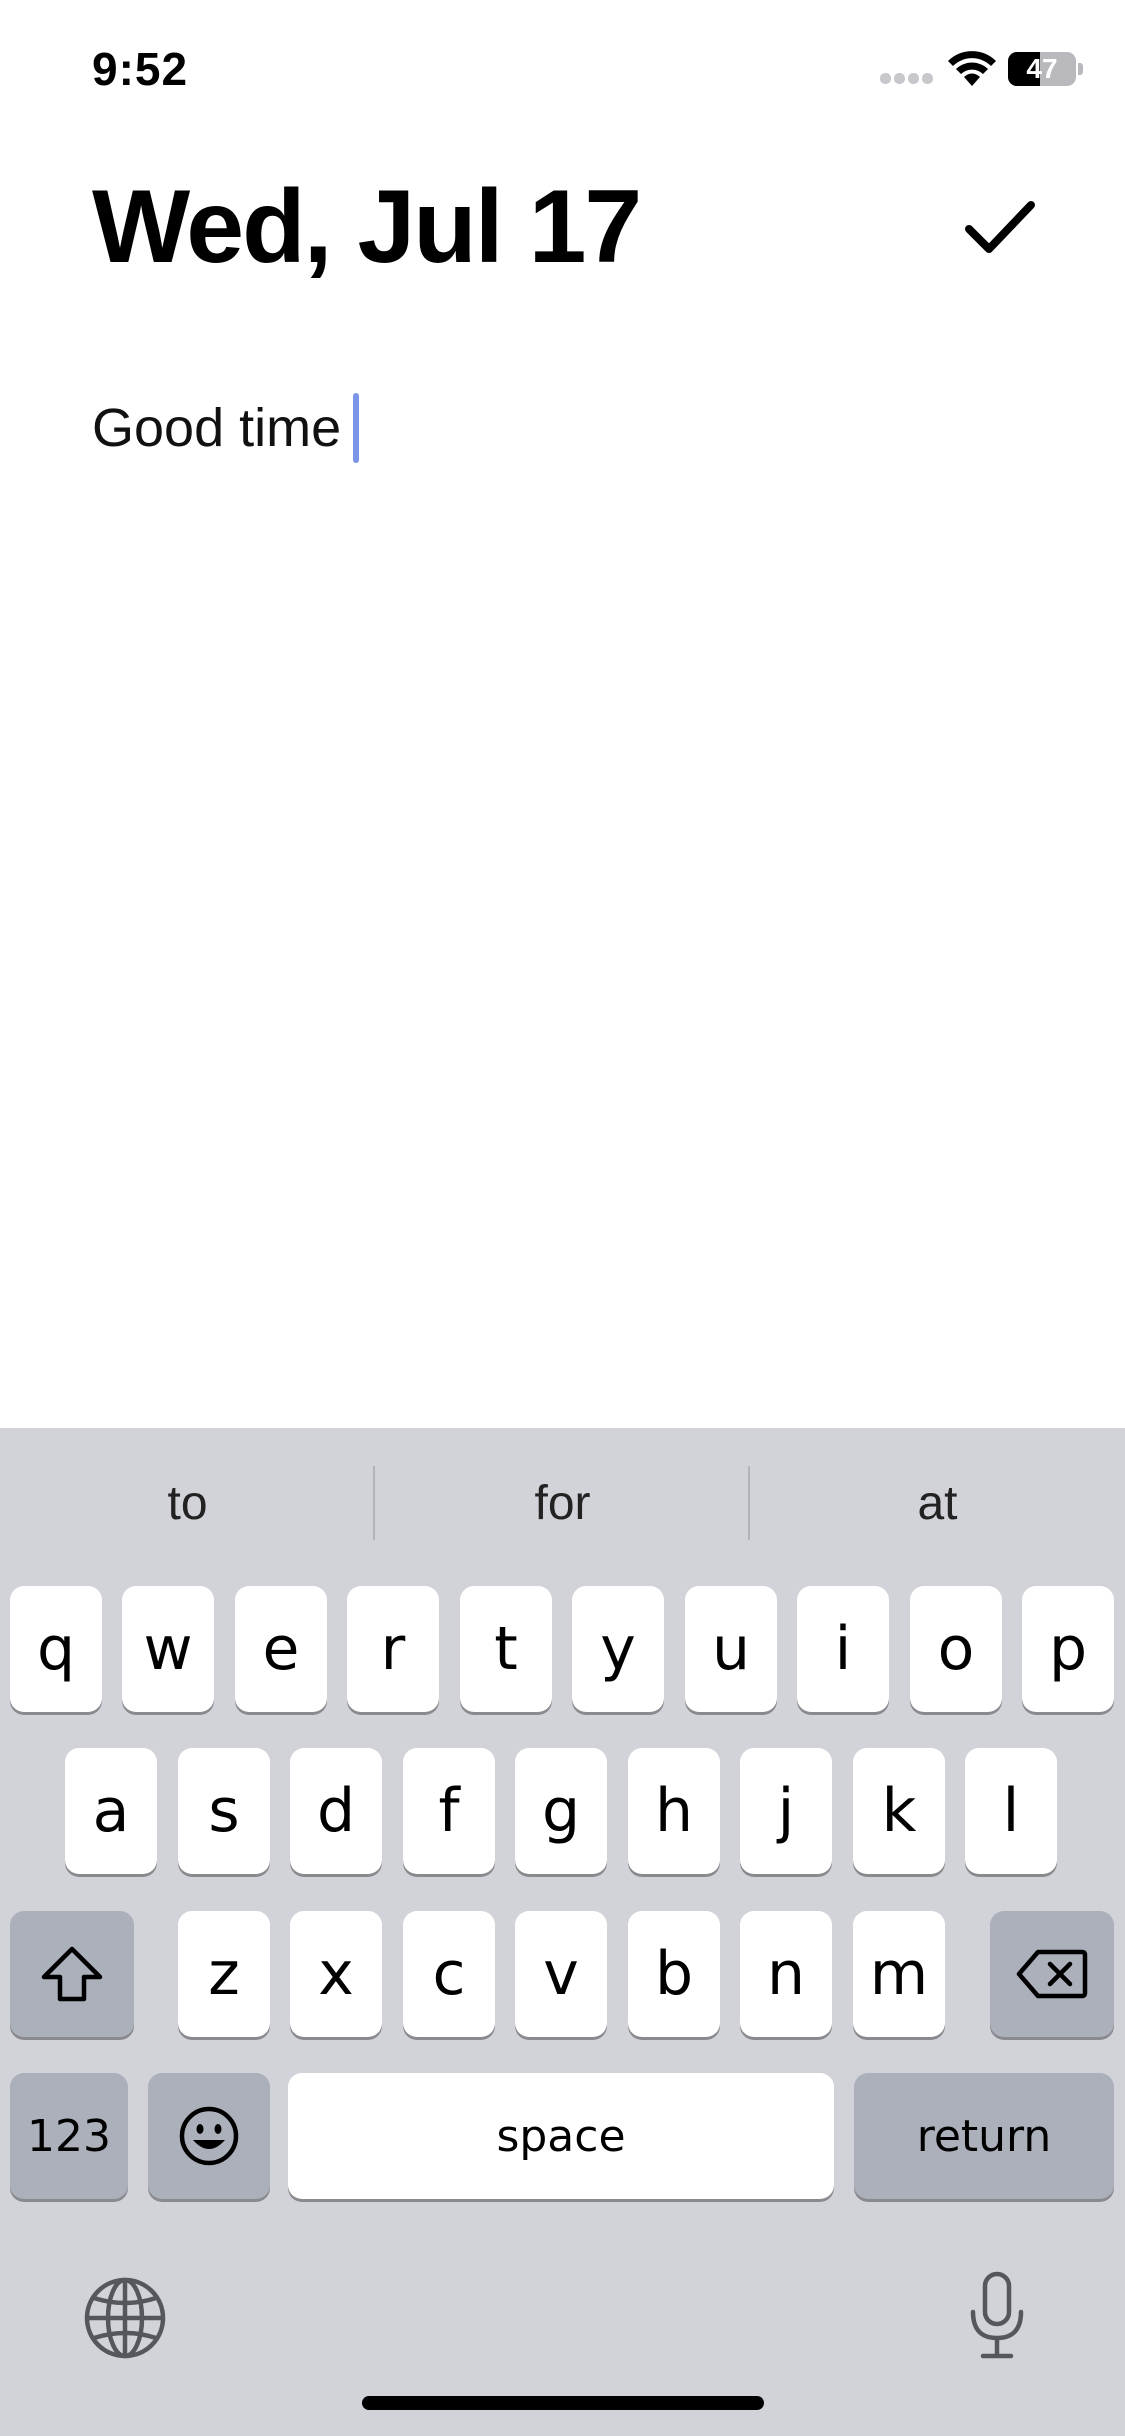 This screenshot has width=1125, height=2436. Describe the element at coordinates (786, 1974) in the screenshot. I see `key-n: n` at that location.